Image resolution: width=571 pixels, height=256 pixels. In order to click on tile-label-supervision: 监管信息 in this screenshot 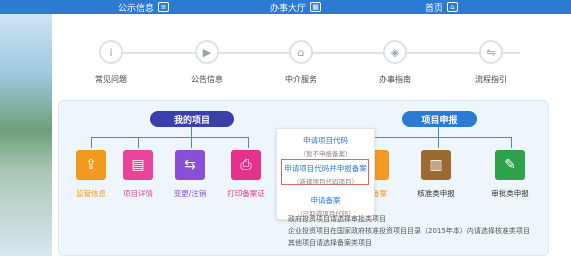, I will do `click(91, 193)`.